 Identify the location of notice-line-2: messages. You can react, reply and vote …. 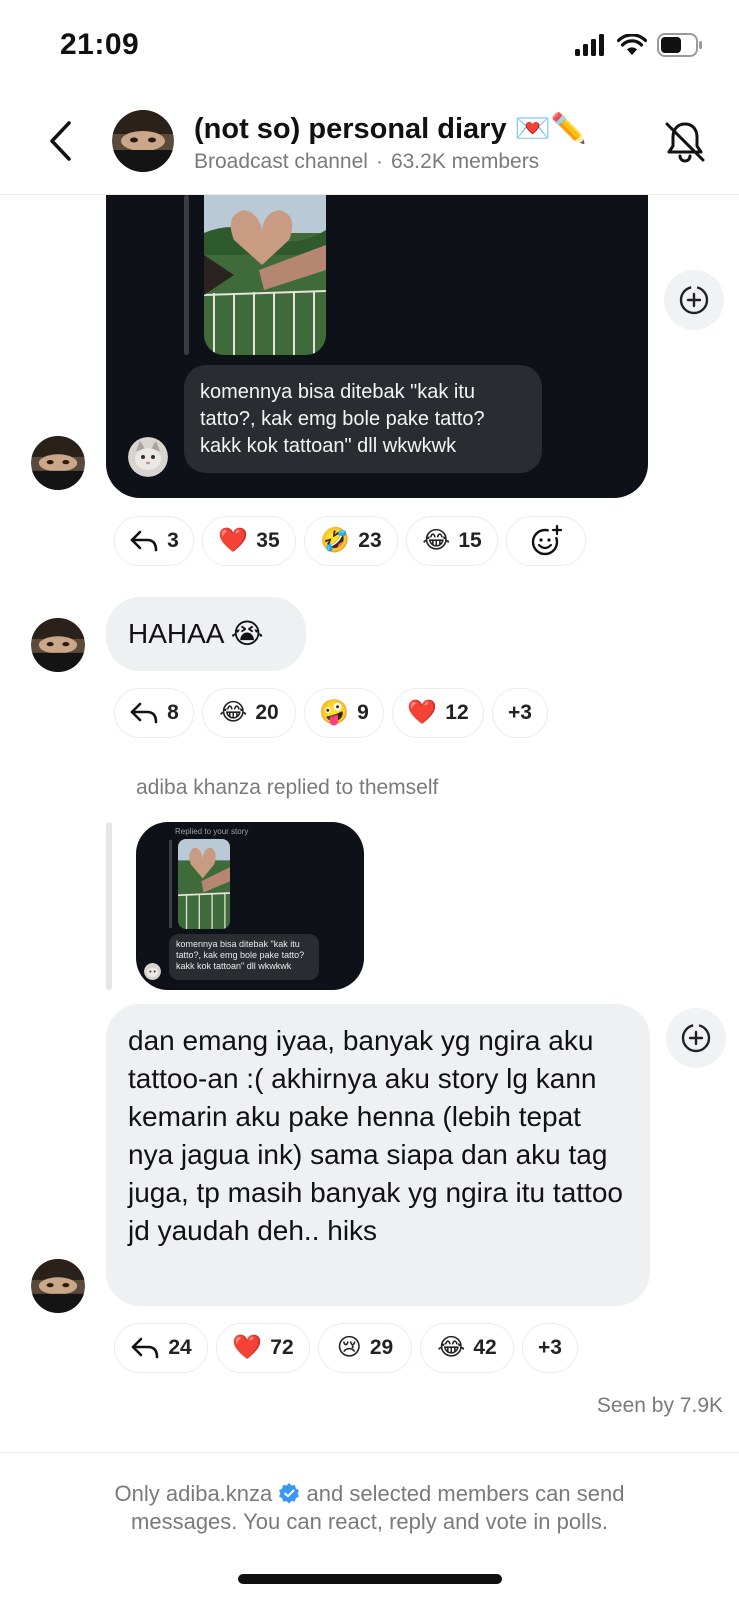
(369, 1521).